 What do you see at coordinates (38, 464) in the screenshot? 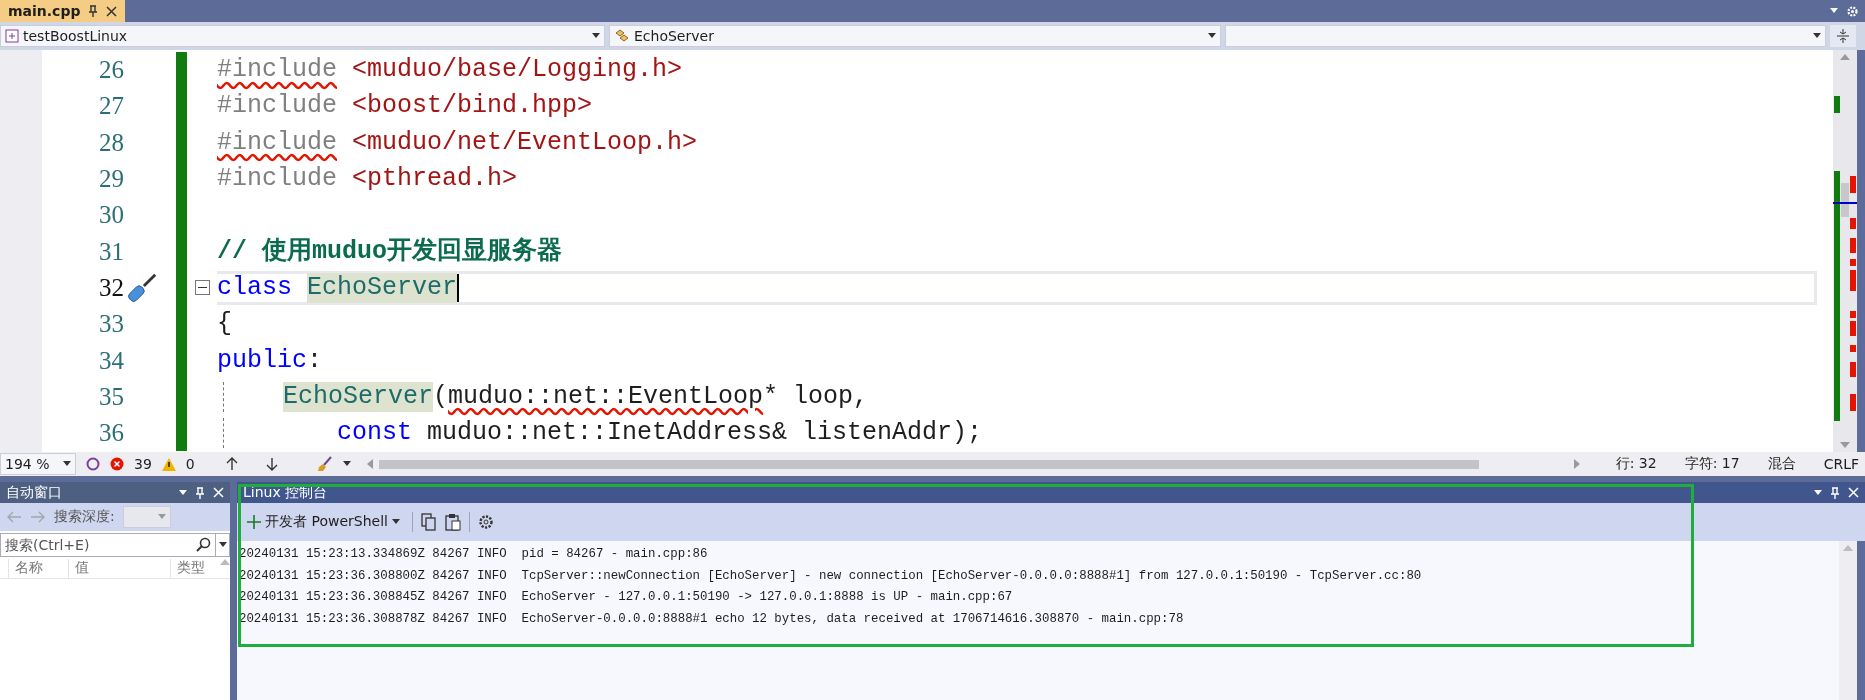
I see `zoom-dropdown: 194 %` at bounding box center [38, 464].